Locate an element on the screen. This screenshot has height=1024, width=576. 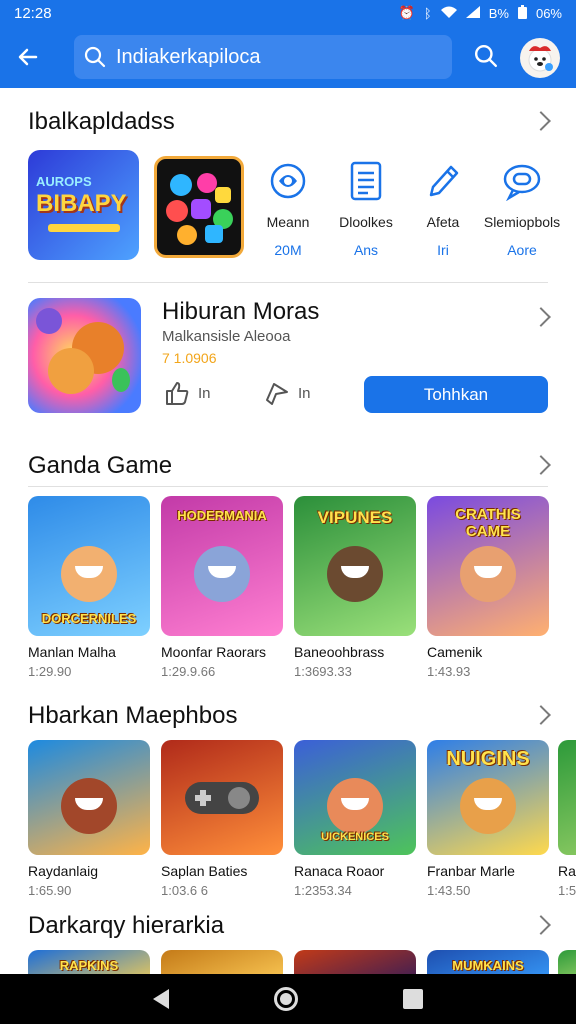
game-title: Camenik is located at coordinates (455, 652).